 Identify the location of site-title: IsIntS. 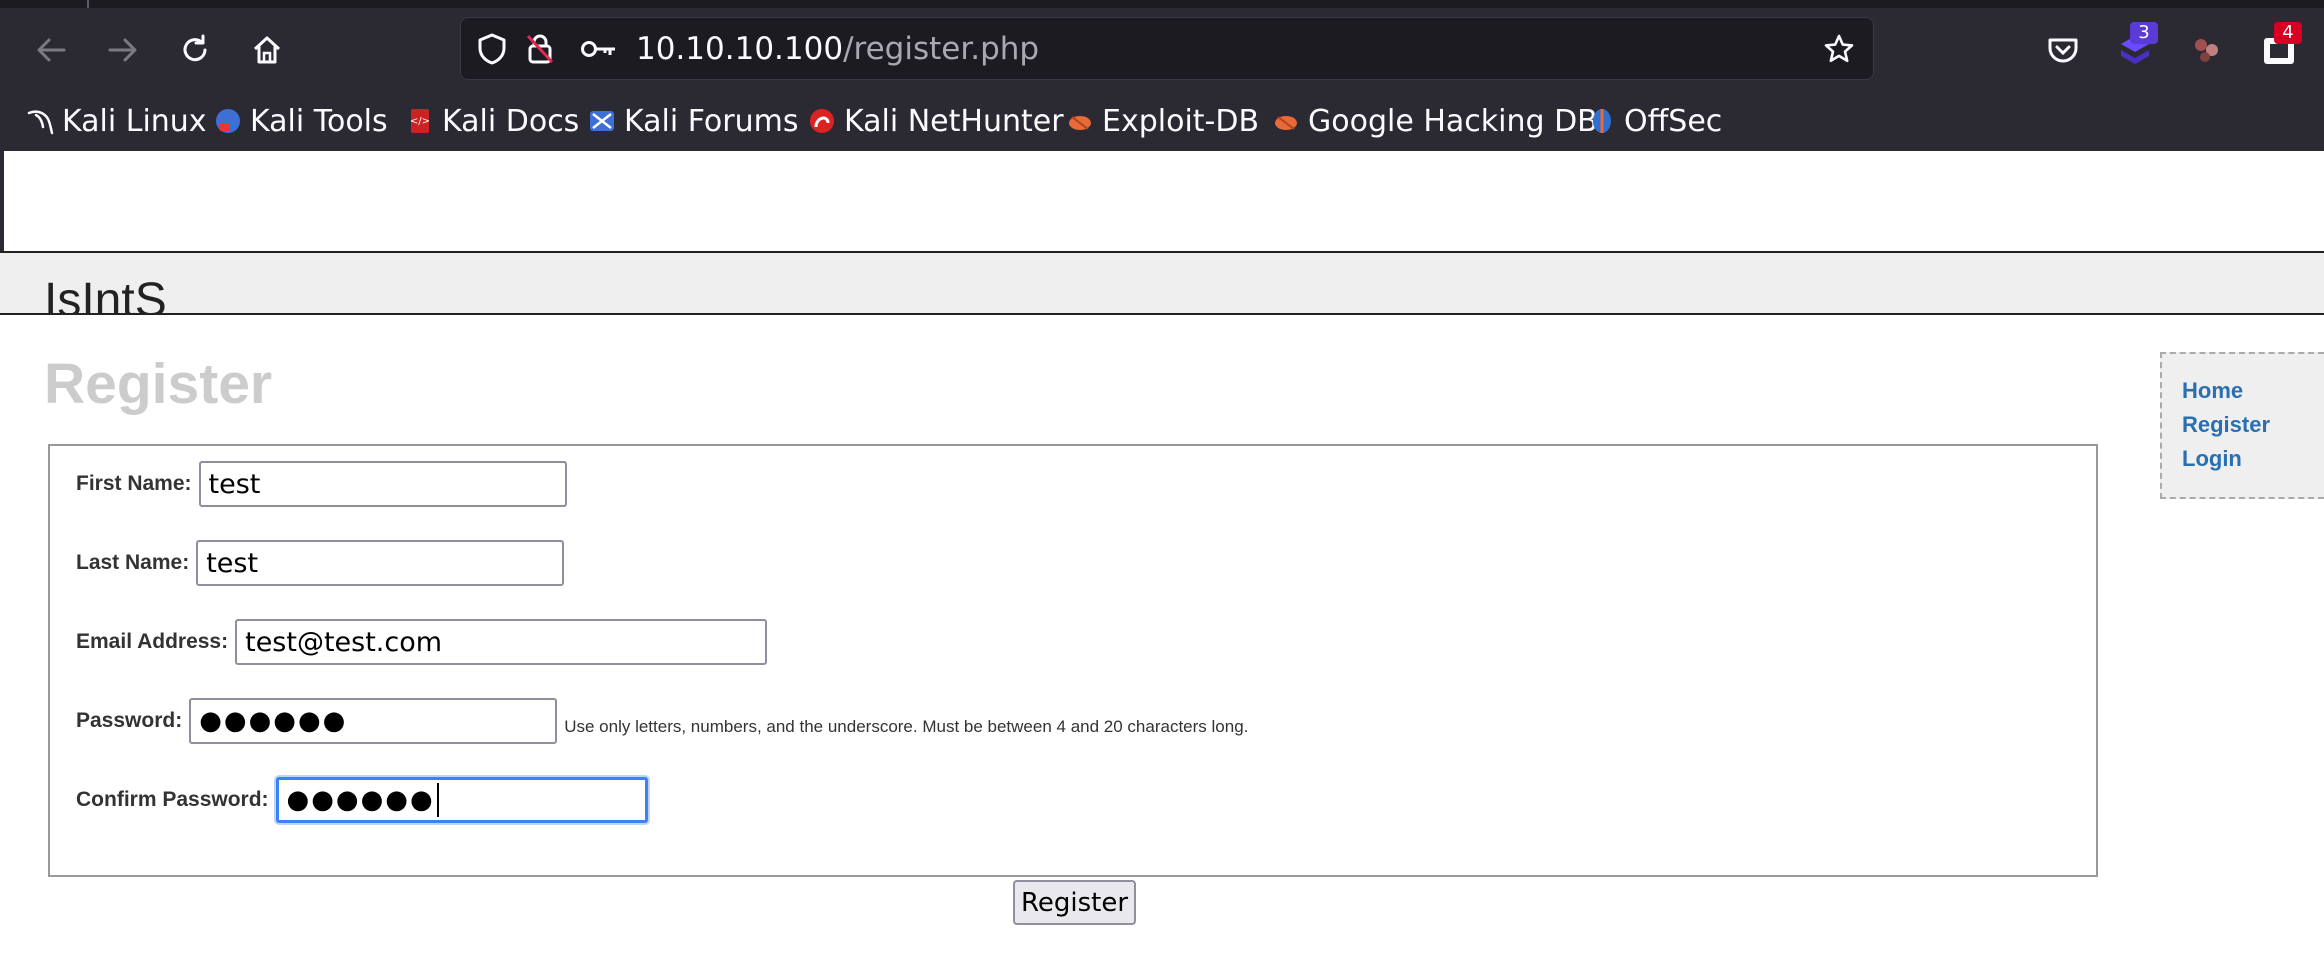
(105, 294).